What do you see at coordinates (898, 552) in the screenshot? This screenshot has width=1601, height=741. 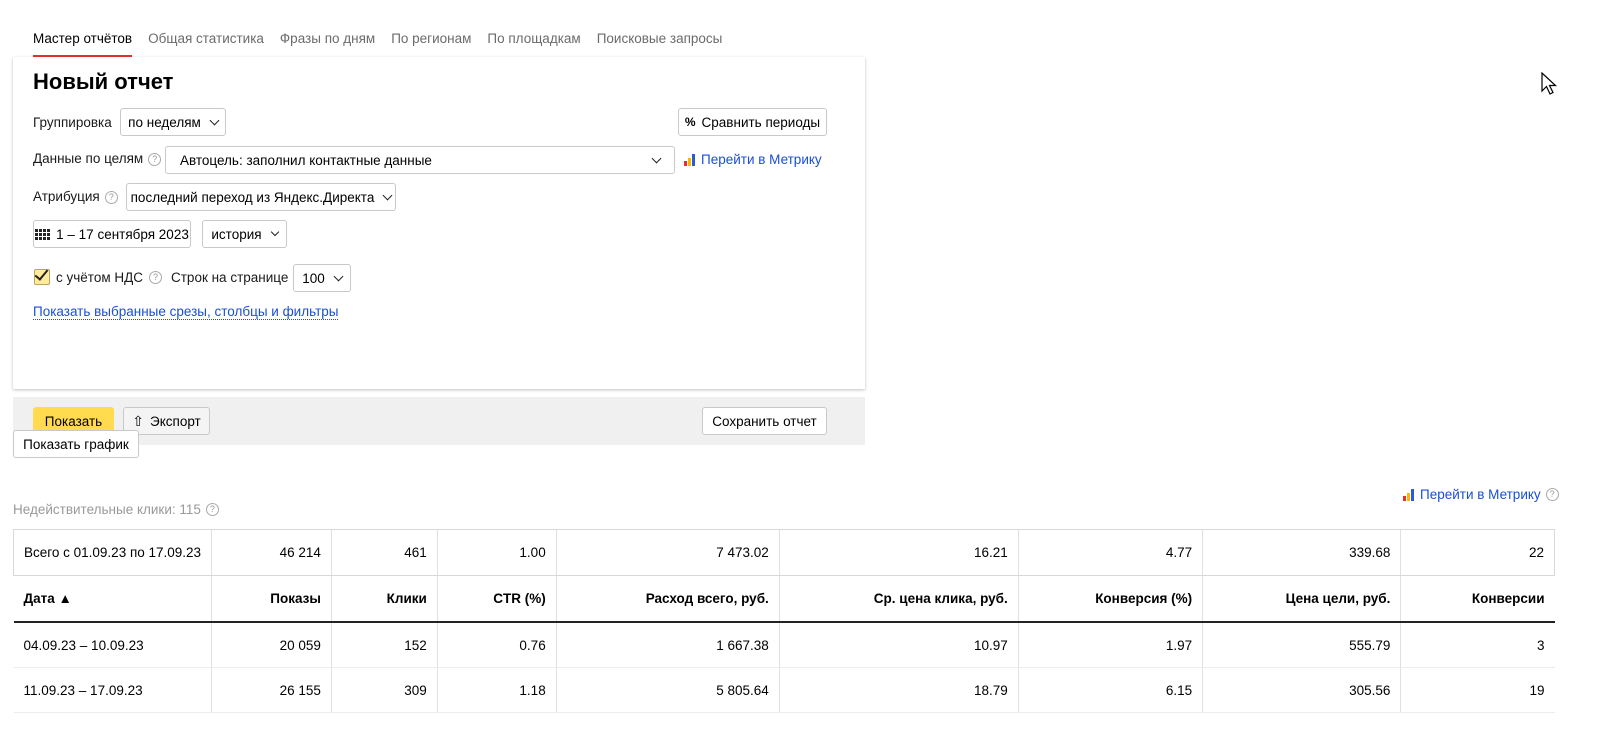 I see `total-cell: 16.21` at bounding box center [898, 552].